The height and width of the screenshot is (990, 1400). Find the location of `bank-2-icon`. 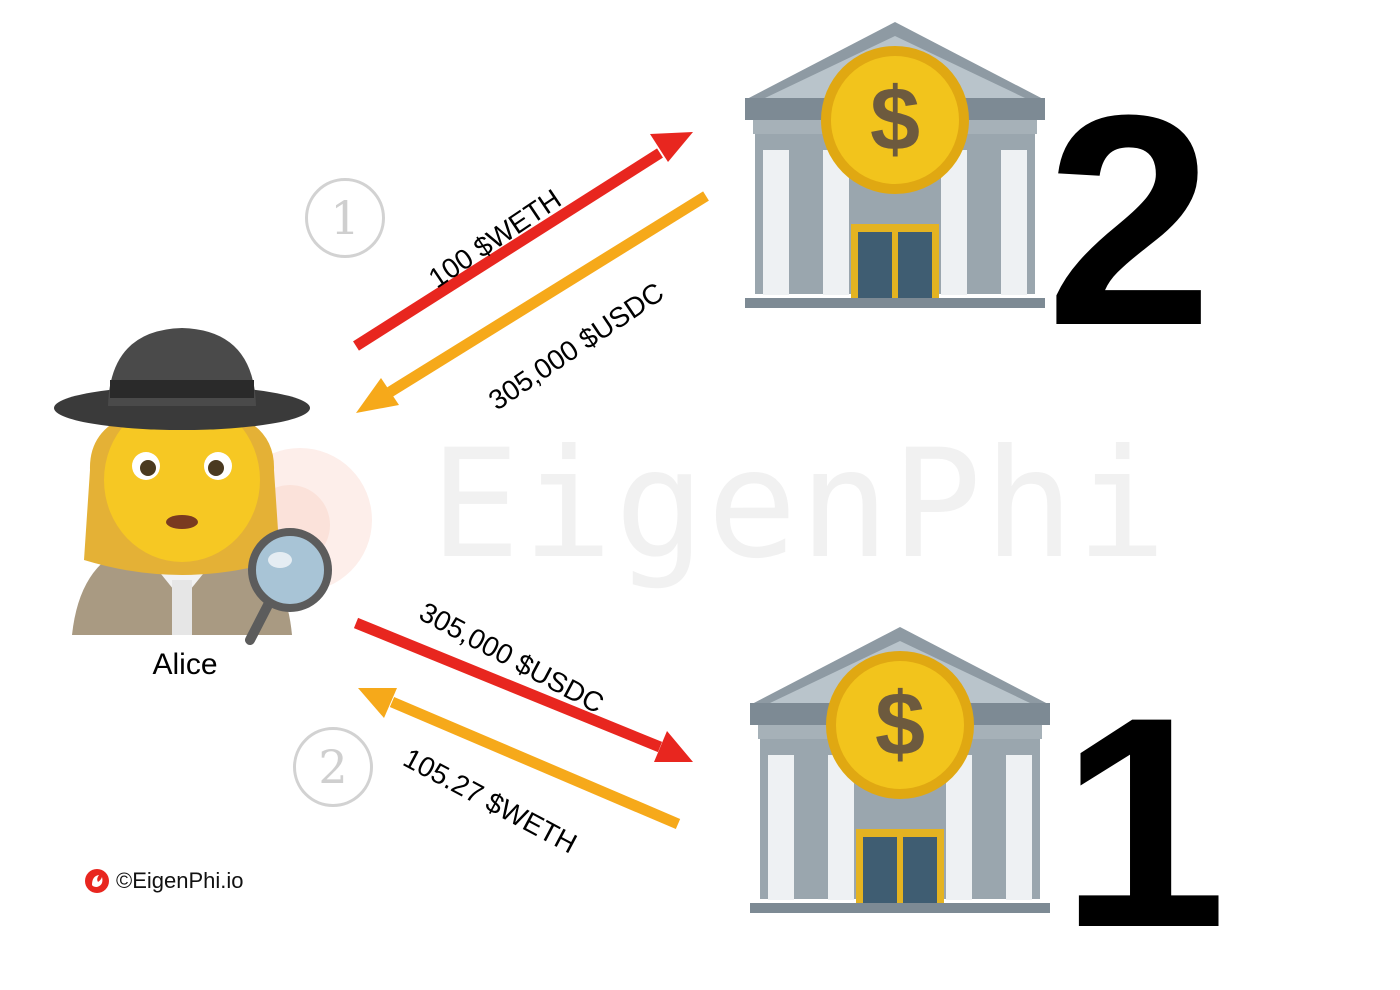

bank-2-icon is located at coordinates (895, 165).